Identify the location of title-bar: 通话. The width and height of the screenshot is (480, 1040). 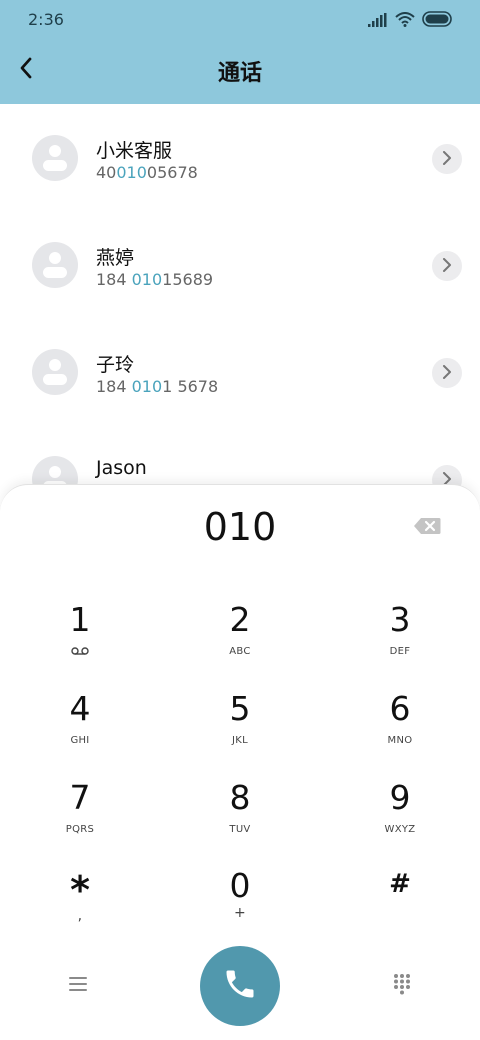
(240, 70).